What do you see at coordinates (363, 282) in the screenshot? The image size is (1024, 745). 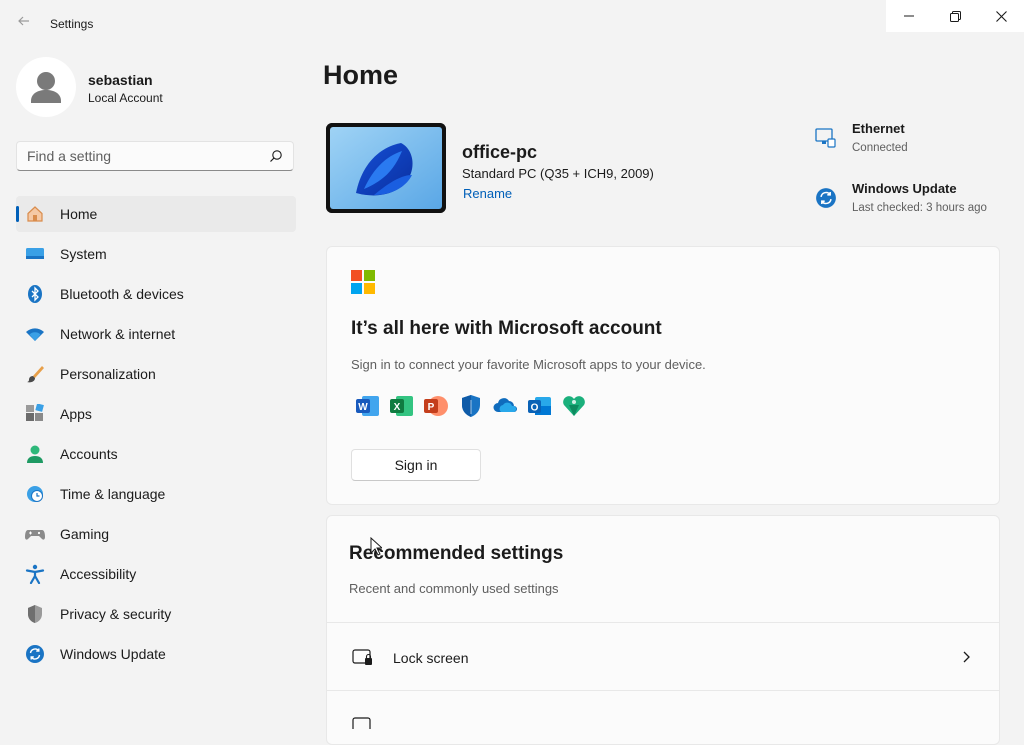 I see `microsoft-logo-icon` at bounding box center [363, 282].